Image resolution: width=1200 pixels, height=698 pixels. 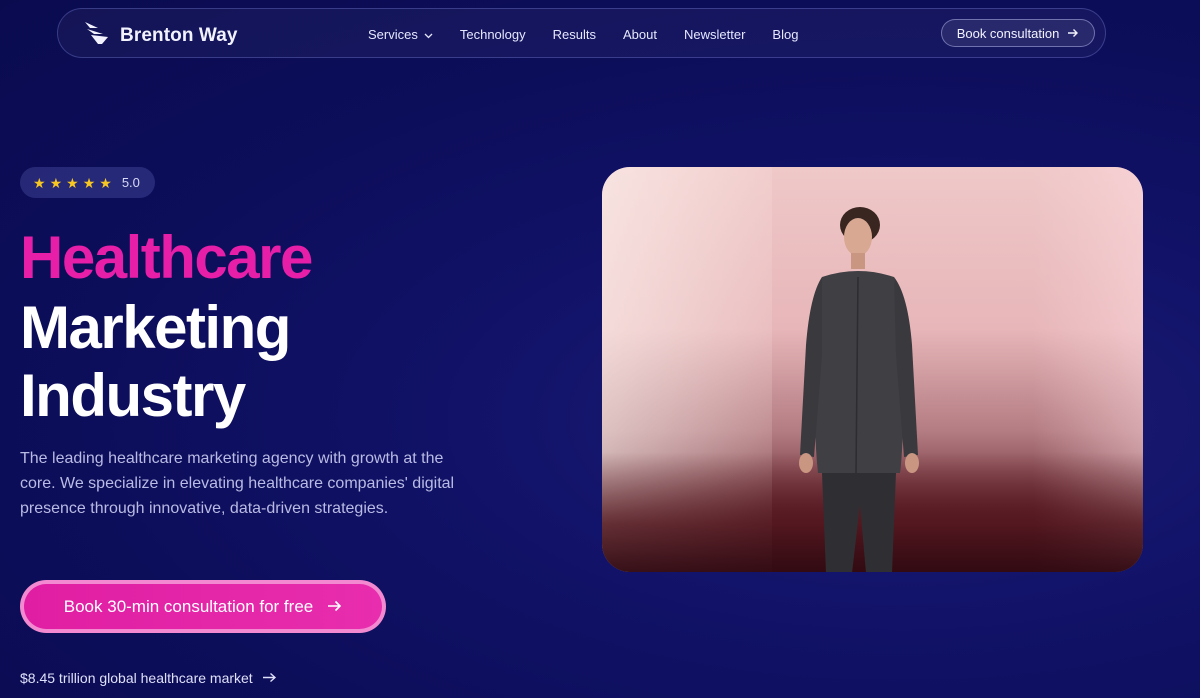 I want to click on chevron-down-icon, so click(x=428, y=34).